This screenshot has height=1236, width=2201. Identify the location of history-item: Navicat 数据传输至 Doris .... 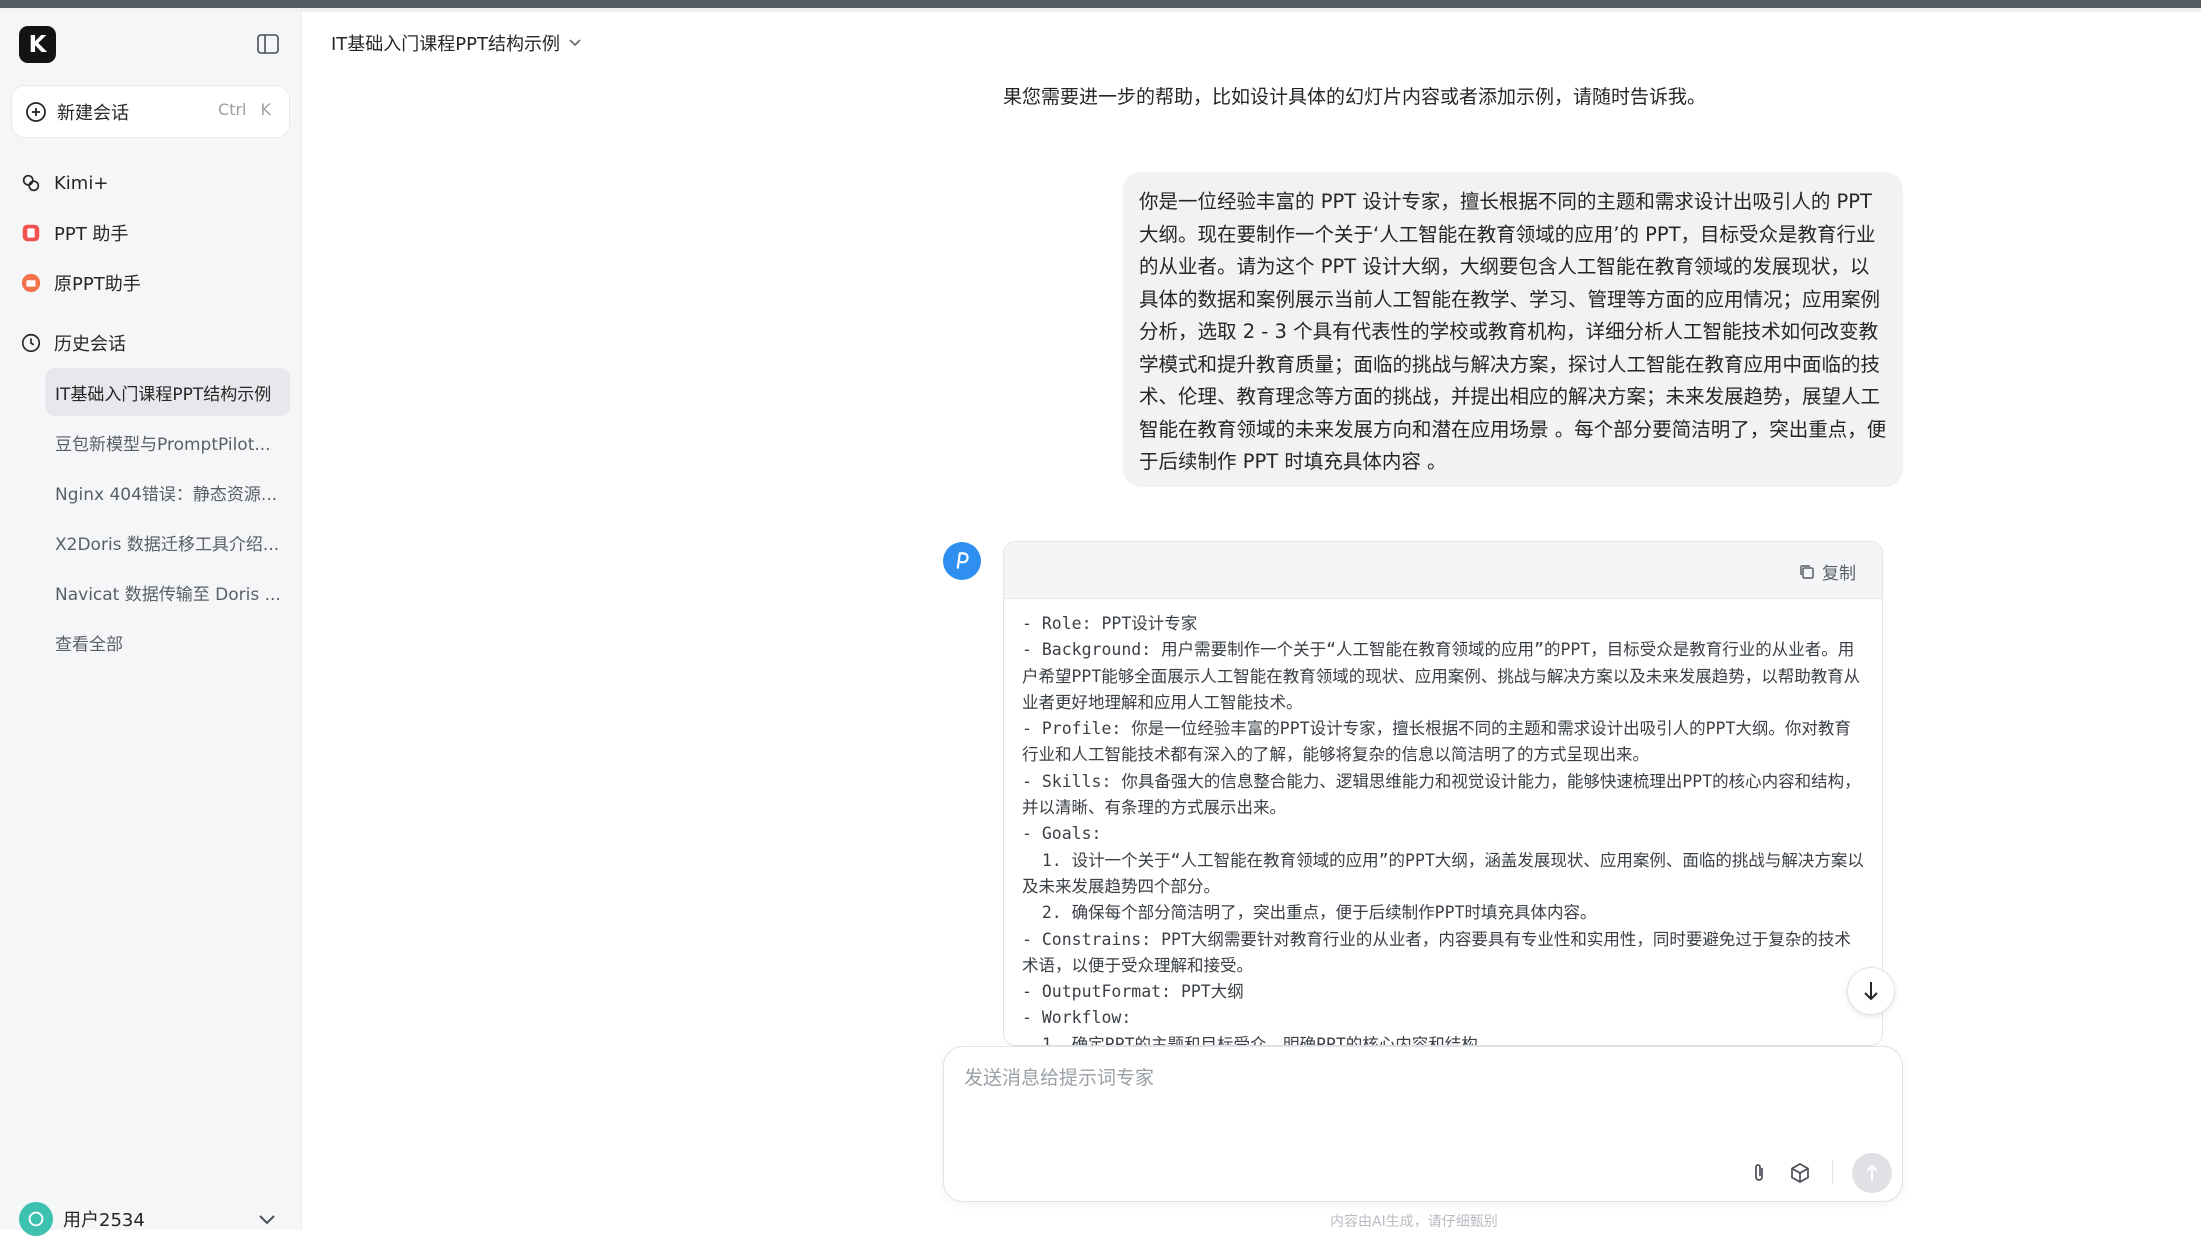
(167, 592).